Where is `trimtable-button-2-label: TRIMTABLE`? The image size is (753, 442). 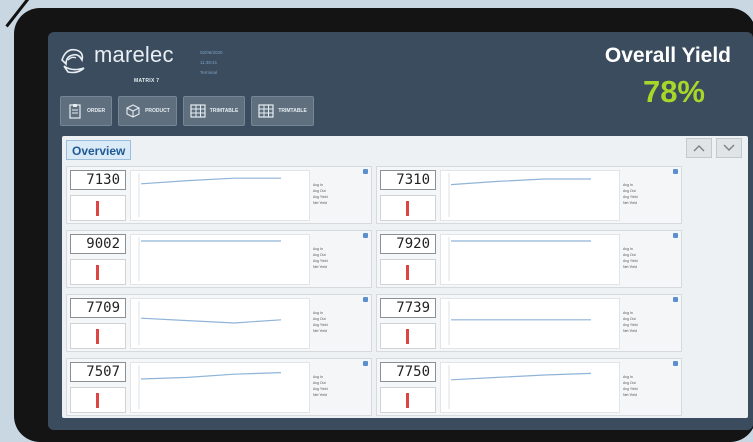
trimtable-button-2-label: TRIMTABLE is located at coordinates (292, 111).